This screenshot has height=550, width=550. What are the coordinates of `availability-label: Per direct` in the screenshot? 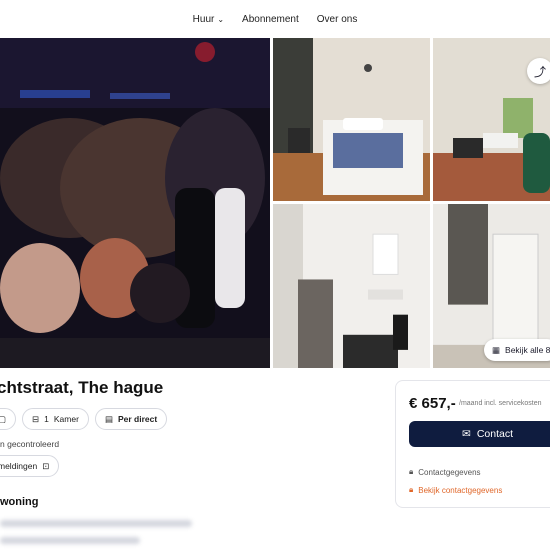 It's located at (137, 419).